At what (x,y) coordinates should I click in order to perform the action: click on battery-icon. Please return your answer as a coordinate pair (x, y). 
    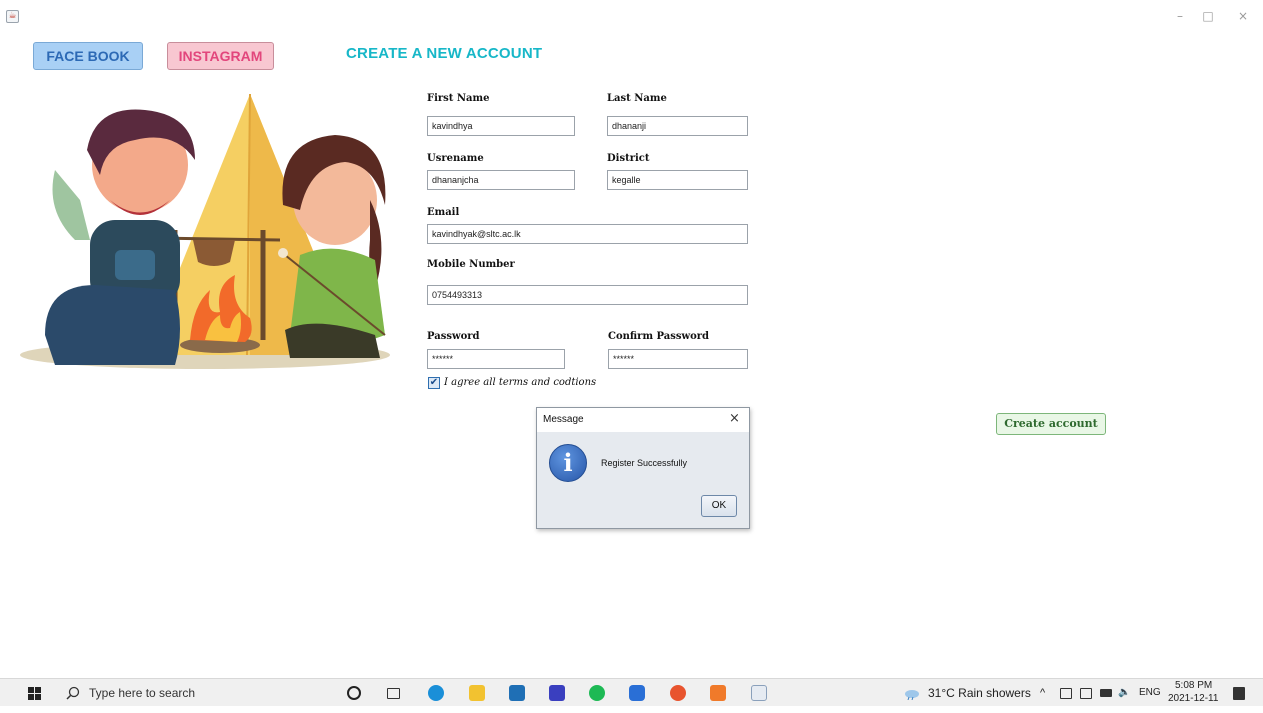
    Looking at the image, I should click on (1106, 693).